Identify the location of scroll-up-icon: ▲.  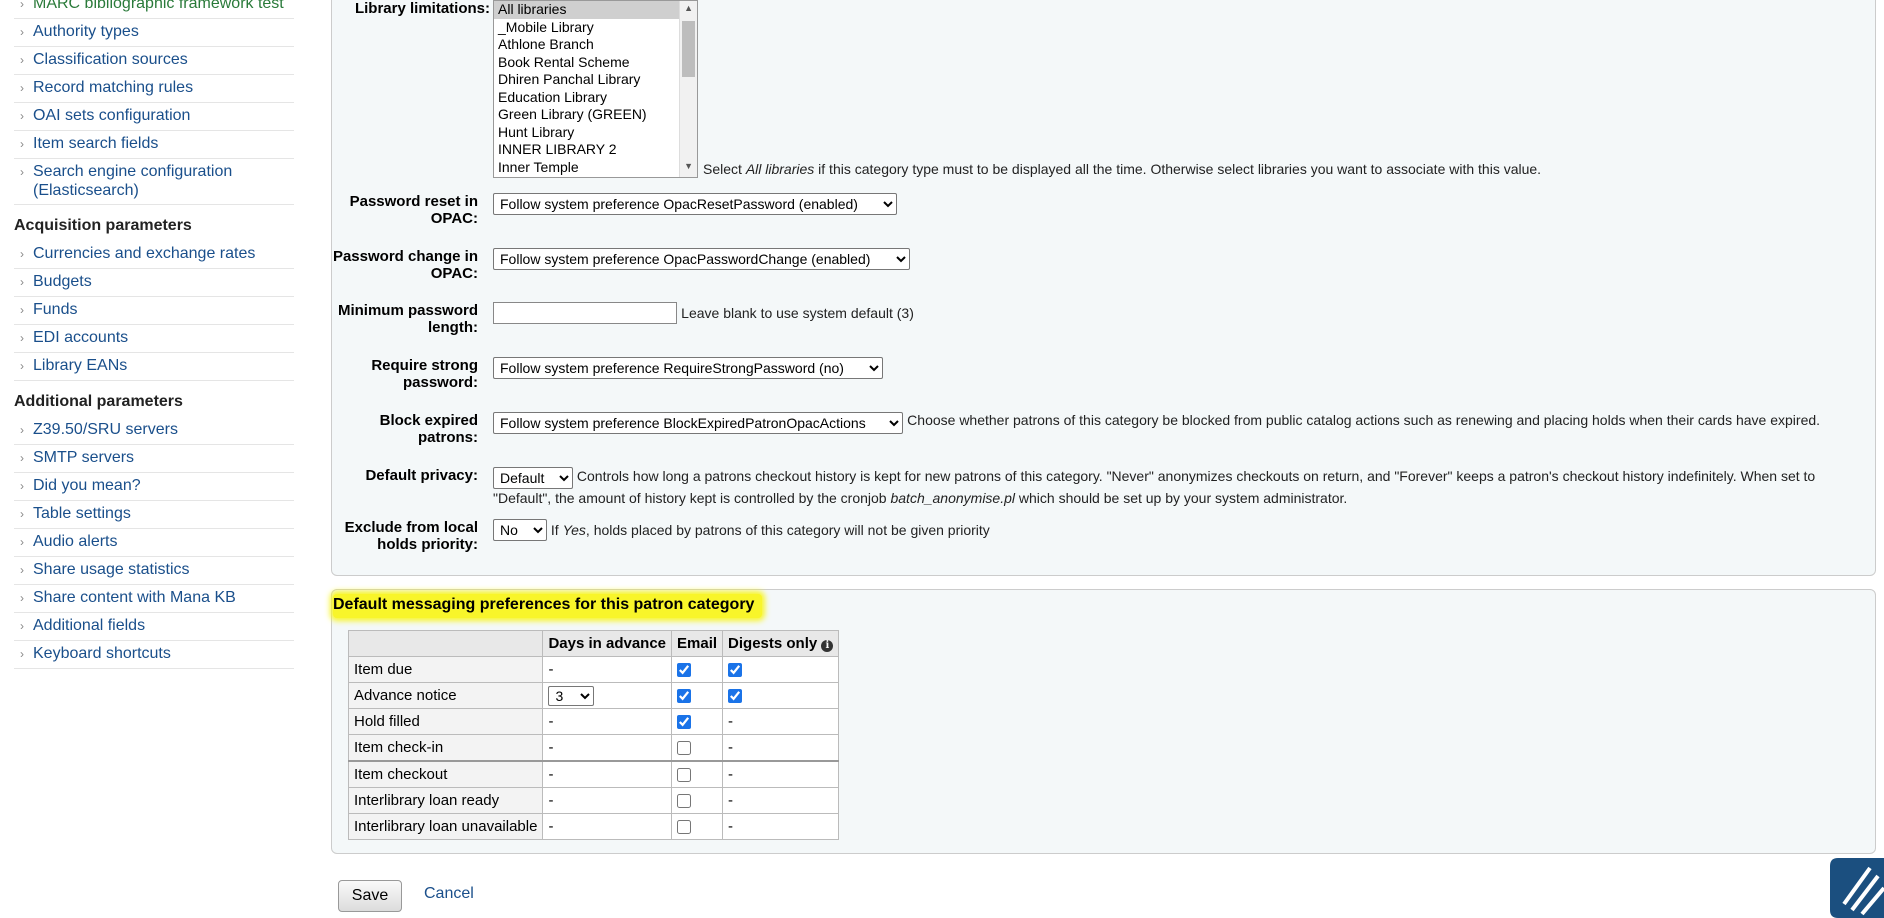
(688, 8).